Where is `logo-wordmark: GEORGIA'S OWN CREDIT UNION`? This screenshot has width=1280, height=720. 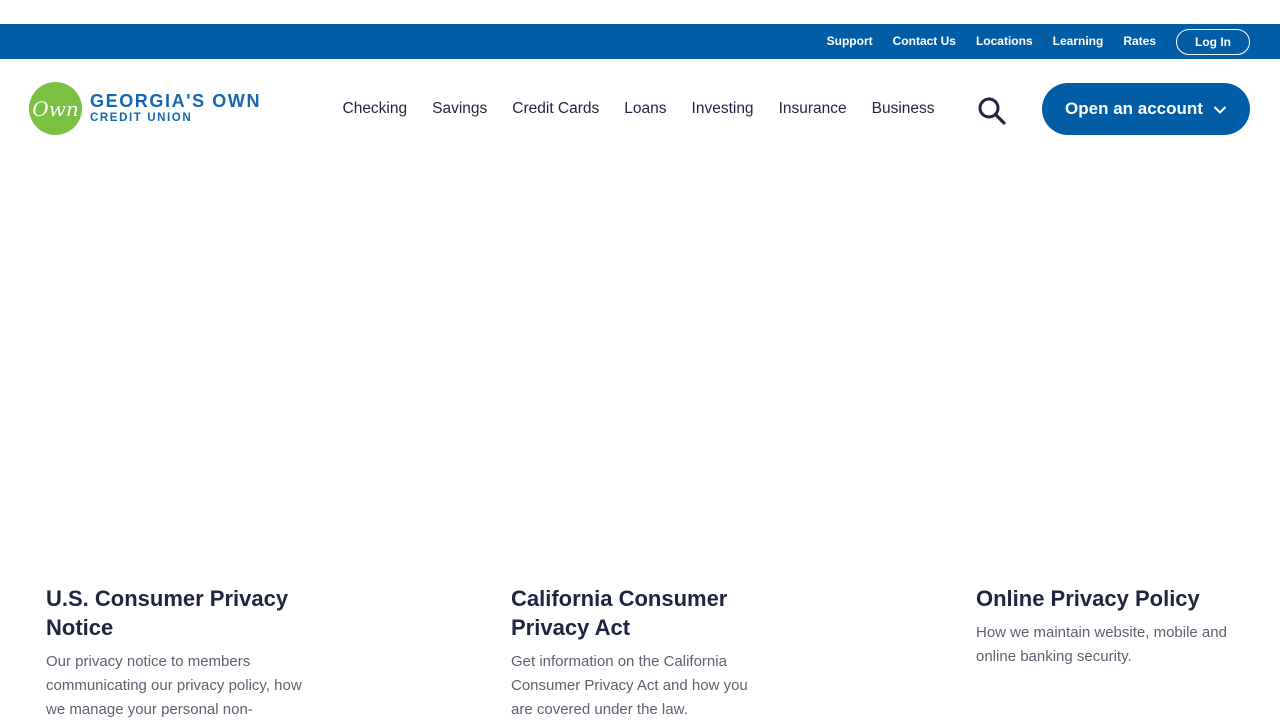 logo-wordmark: GEORGIA'S OWN CREDIT UNION is located at coordinates (175, 108).